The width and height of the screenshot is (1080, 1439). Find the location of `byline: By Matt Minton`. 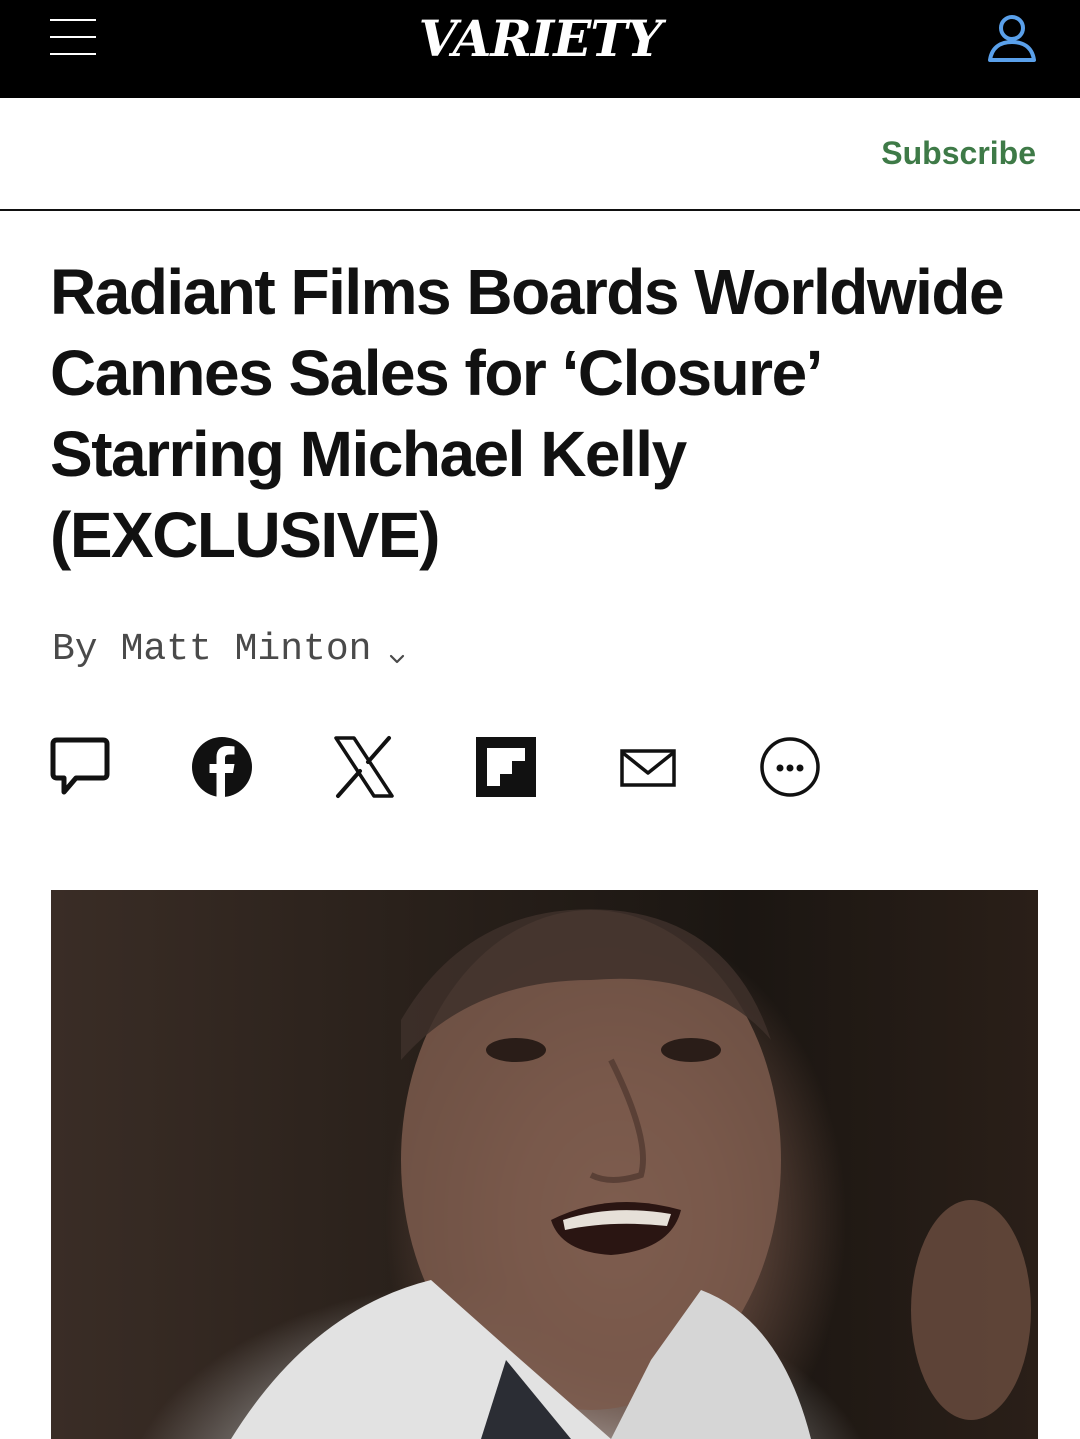

byline: By Matt Minton is located at coordinates (230, 650).